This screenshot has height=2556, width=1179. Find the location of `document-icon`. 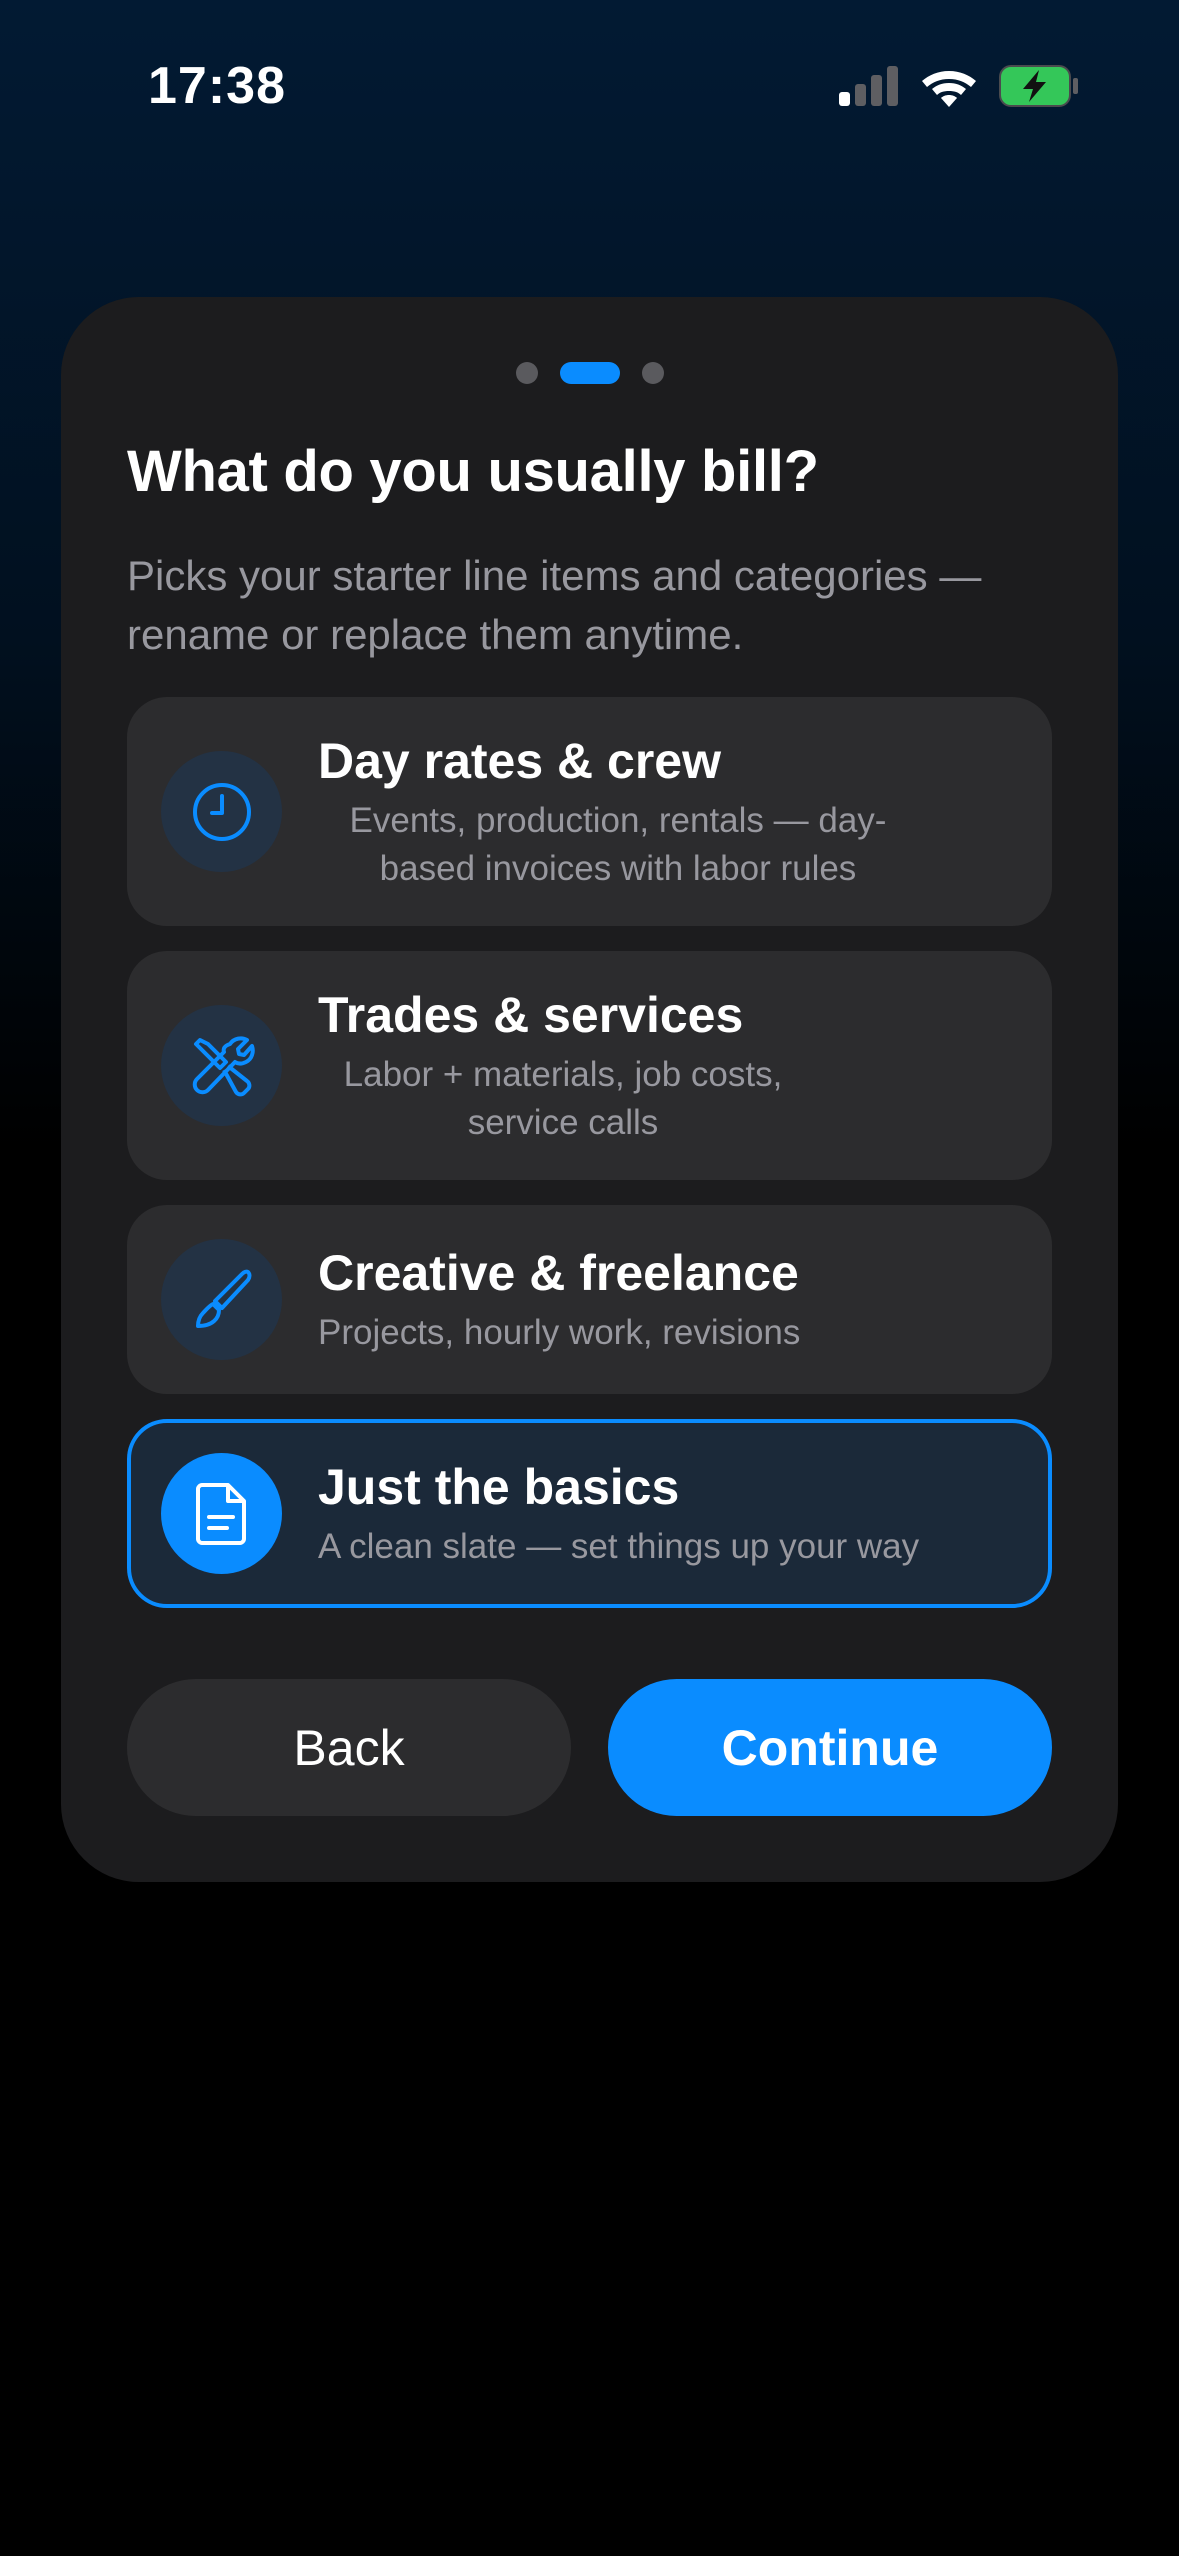

document-icon is located at coordinates (220, 1513).